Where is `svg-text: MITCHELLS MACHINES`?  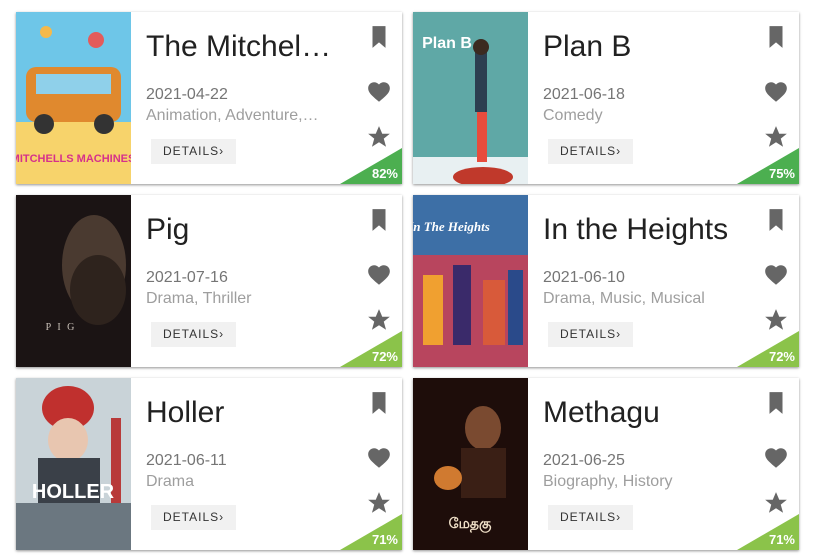
svg-text: MITCHELLS MACHINES is located at coordinates (73, 159).